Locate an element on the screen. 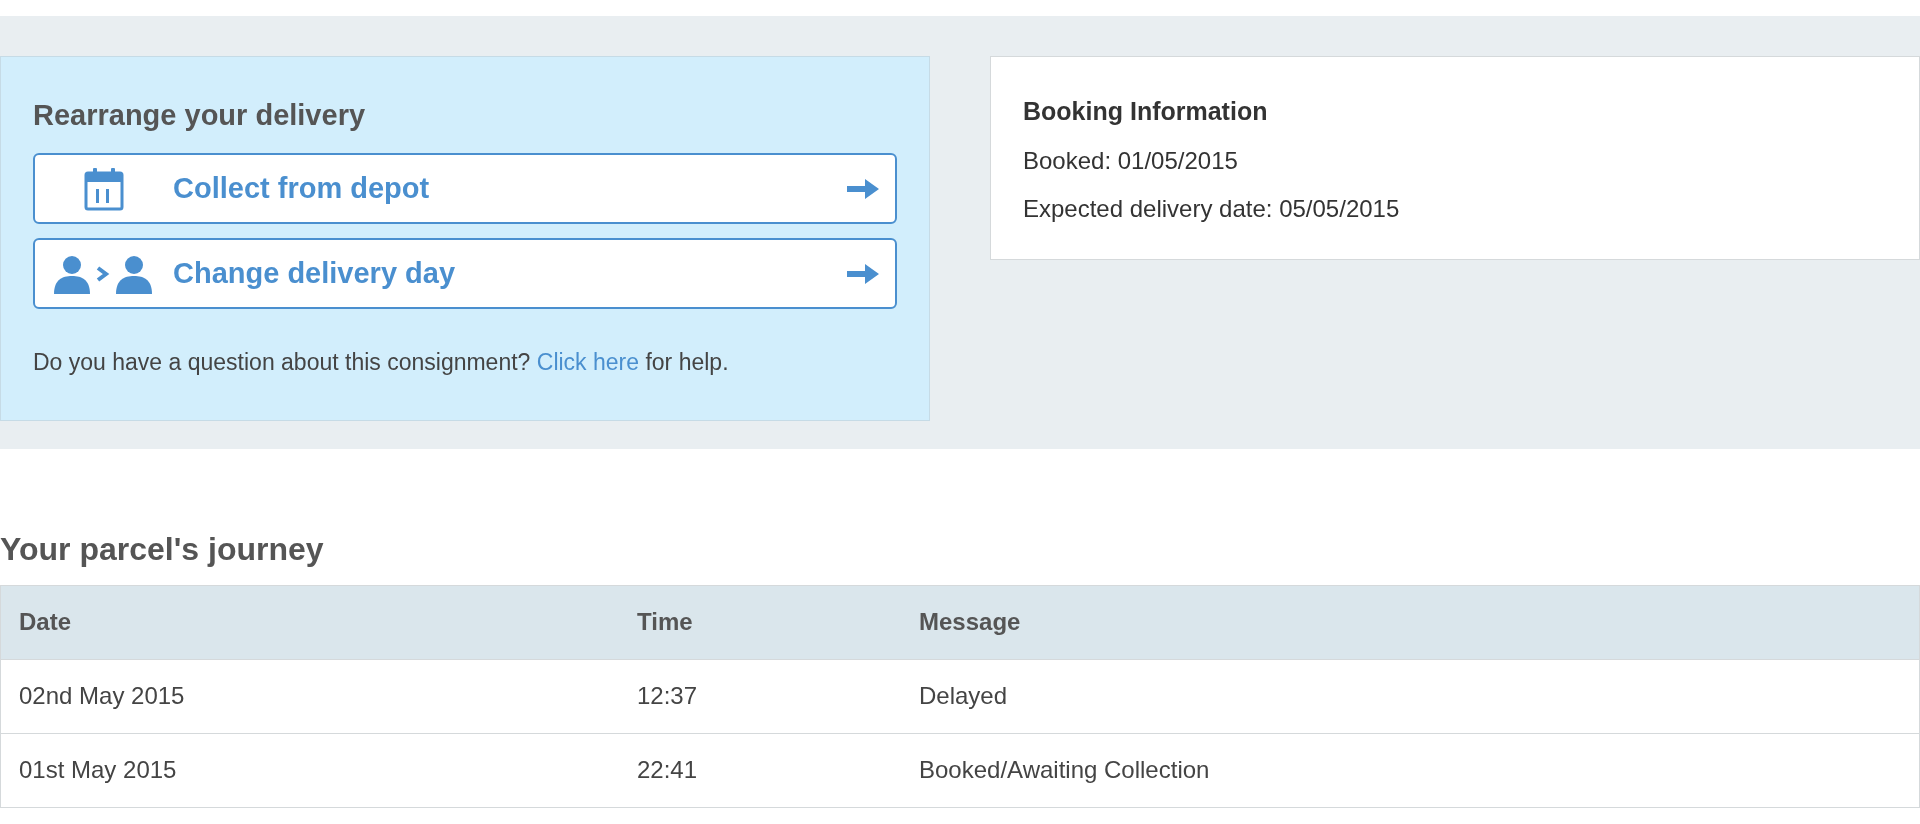 This screenshot has height=824, width=1920. column-header: Time is located at coordinates (665, 622).